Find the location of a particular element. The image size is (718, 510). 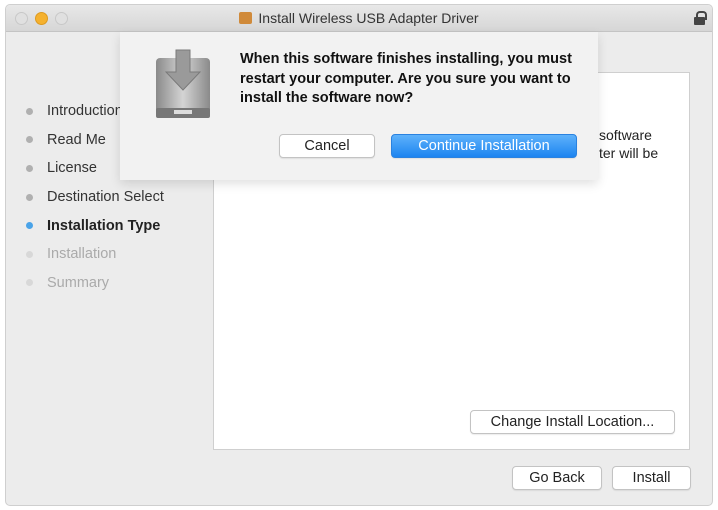

title-bar: Install Wireless USB Adapter Driver is located at coordinates (359, 18).